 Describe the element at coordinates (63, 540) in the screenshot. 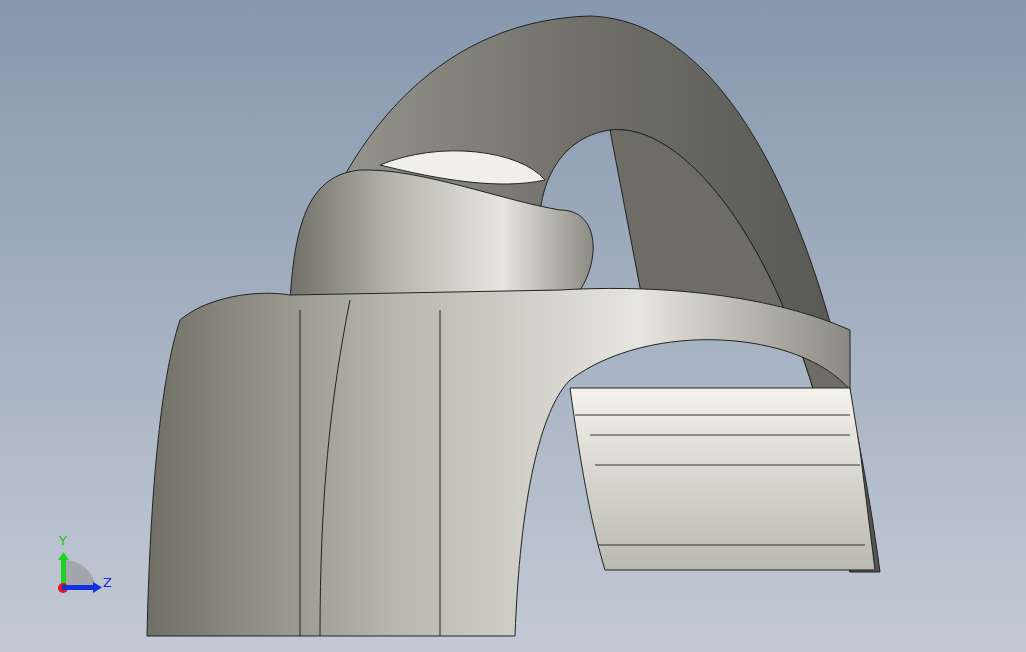

I see `y-axis-label: Y` at that location.